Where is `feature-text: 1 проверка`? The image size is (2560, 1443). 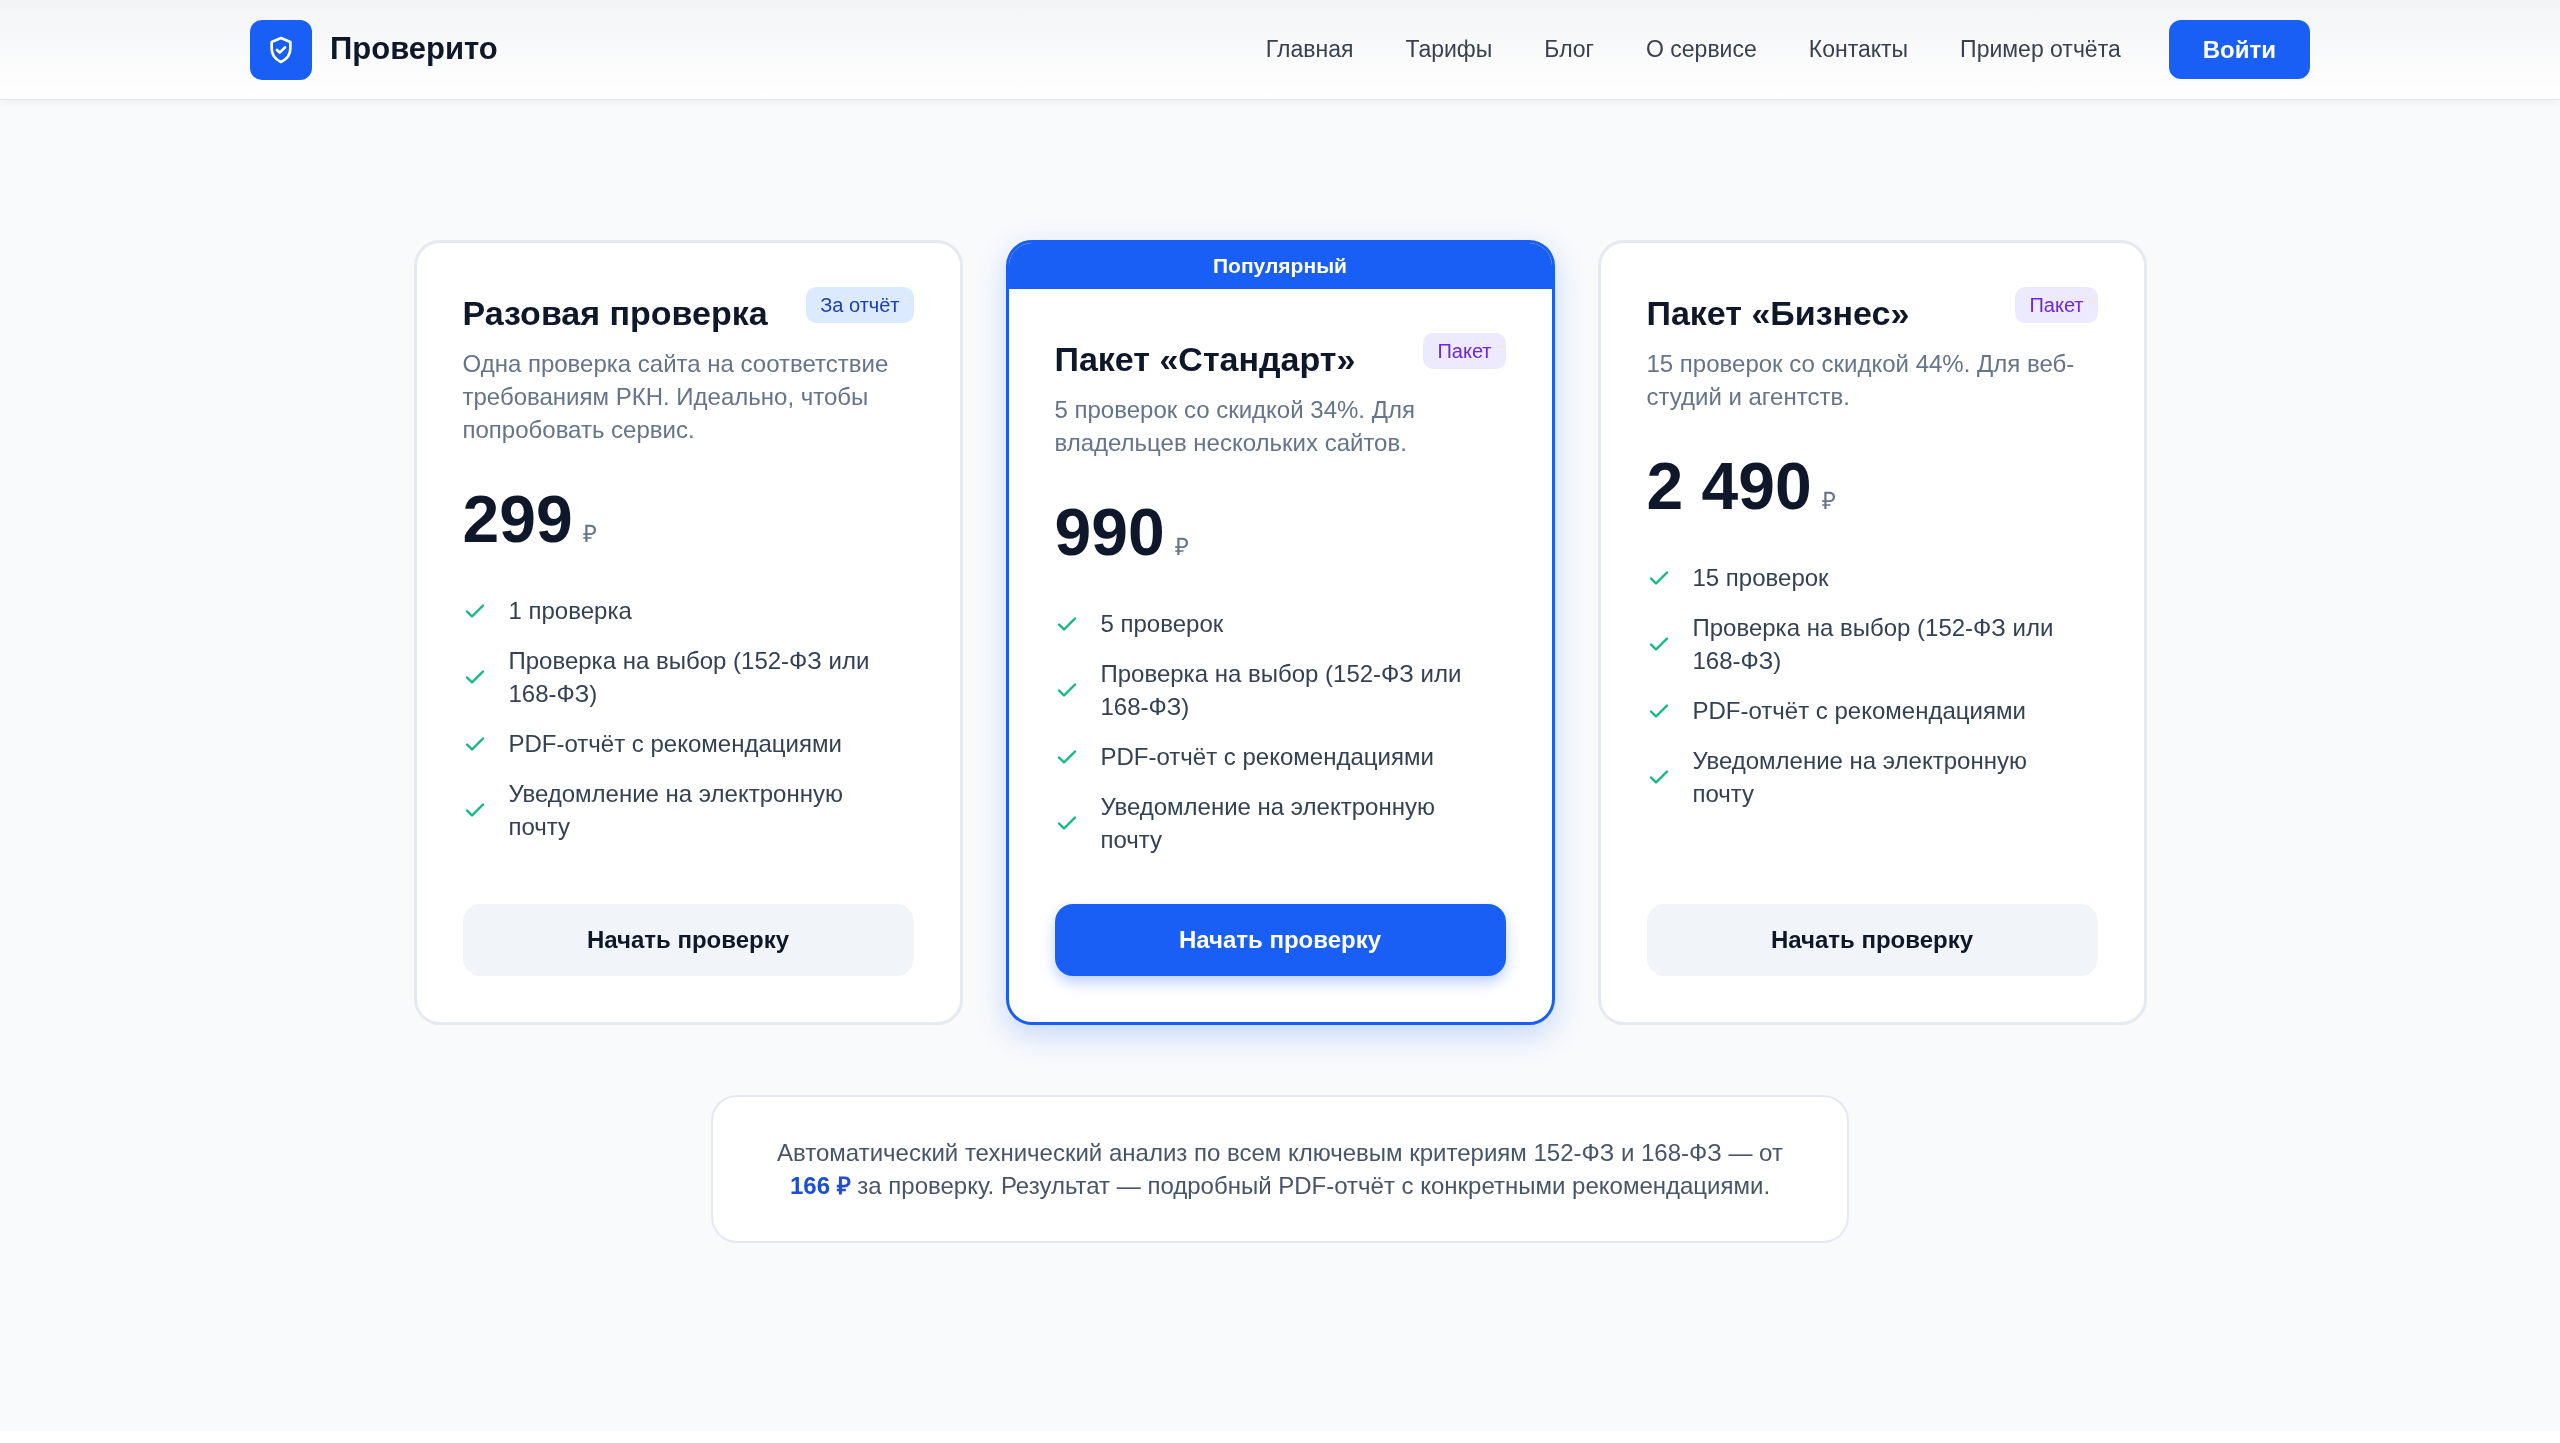
feature-text: 1 проверка is located at coordinates (570, 611).